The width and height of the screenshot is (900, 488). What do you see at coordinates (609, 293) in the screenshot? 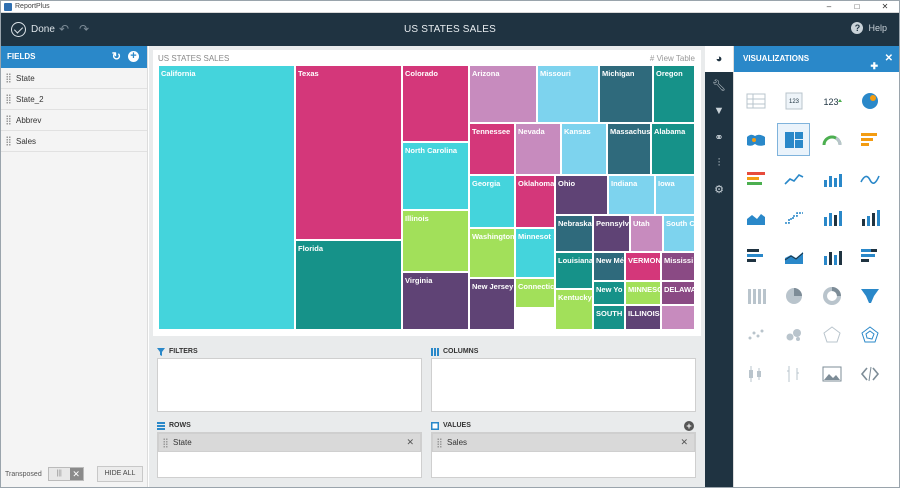
I see `treemap-cell: New Yo` at bounding box center [609, 293].